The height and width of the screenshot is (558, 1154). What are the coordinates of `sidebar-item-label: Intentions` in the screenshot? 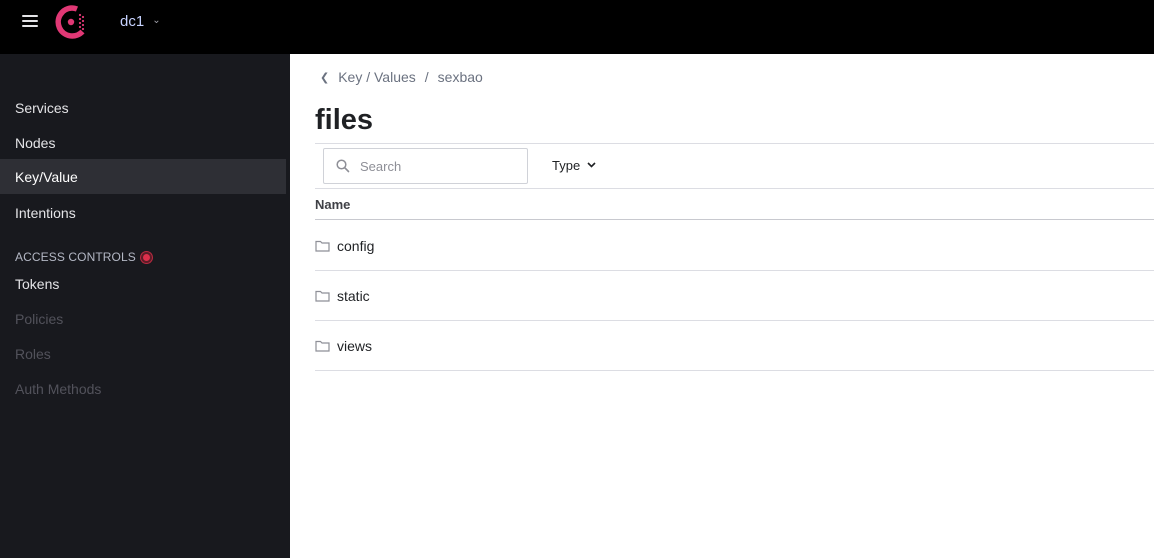 It's located at (45, 212).